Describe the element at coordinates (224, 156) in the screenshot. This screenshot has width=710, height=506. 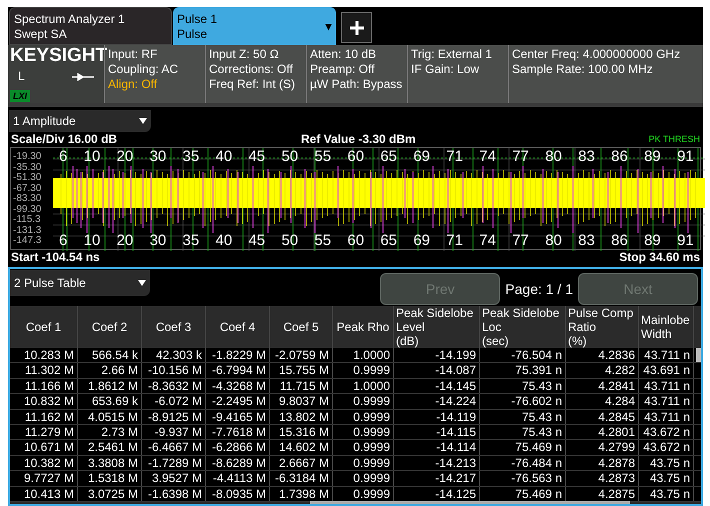
I see `pulse-number: 40` at that location.